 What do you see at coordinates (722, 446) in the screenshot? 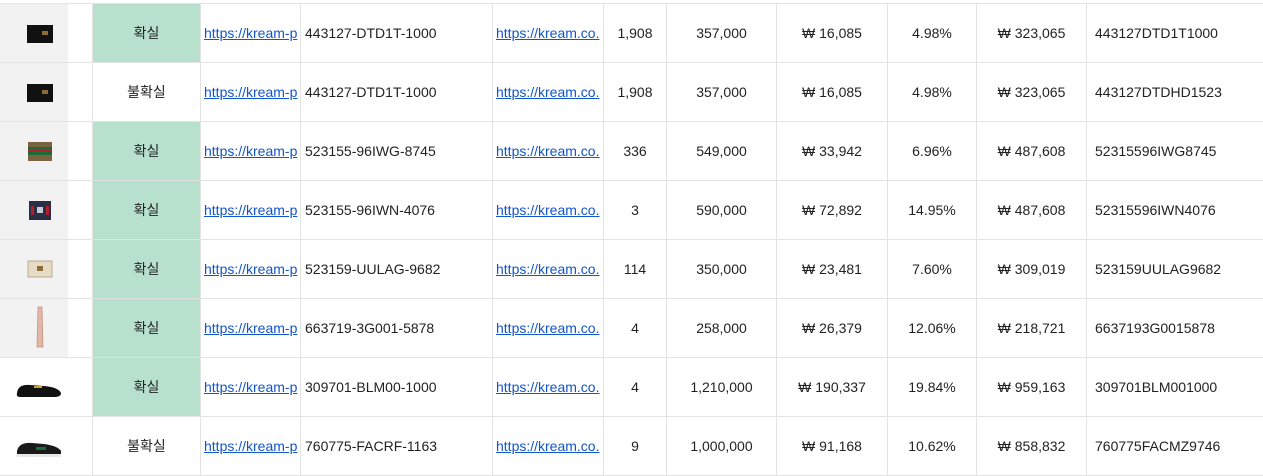
I see `price-cell: 1,000,000` at bounding box center [722, 446].